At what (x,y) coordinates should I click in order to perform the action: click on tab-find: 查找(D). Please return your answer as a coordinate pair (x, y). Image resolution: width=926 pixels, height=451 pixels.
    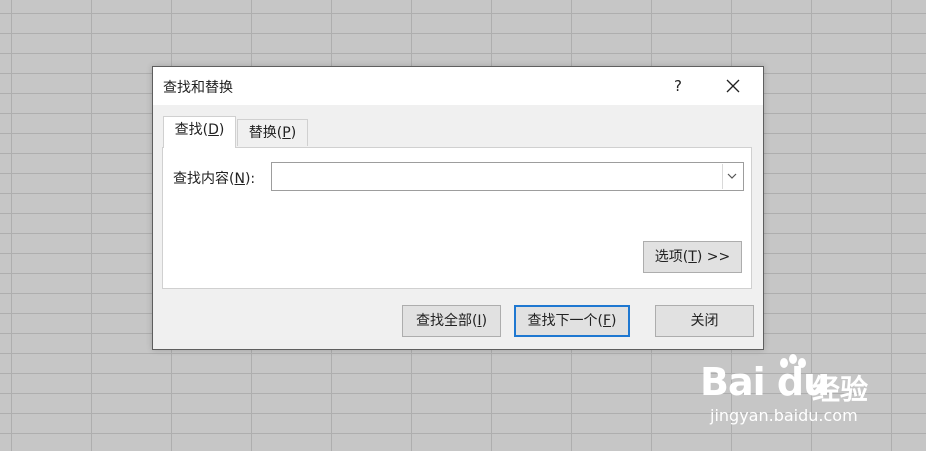
    Looking at the image, I should click on (199, 132).